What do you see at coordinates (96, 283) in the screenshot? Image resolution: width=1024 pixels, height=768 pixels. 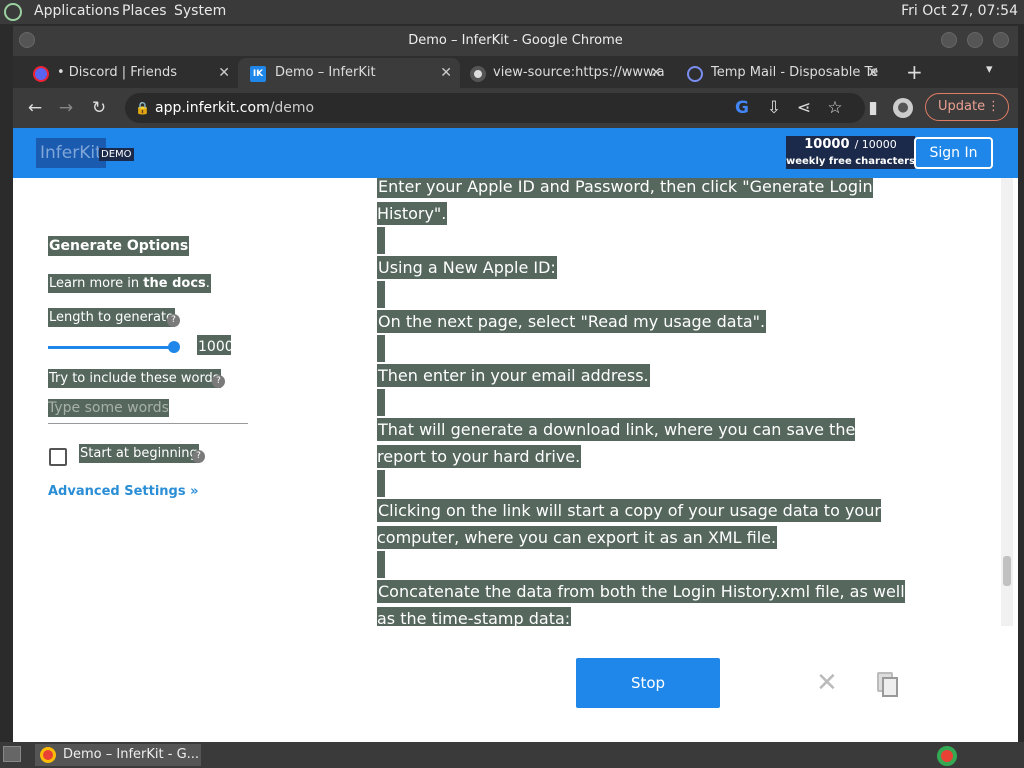 I see `docs-prefix: Learn more in` at bounding box center [96, 283].